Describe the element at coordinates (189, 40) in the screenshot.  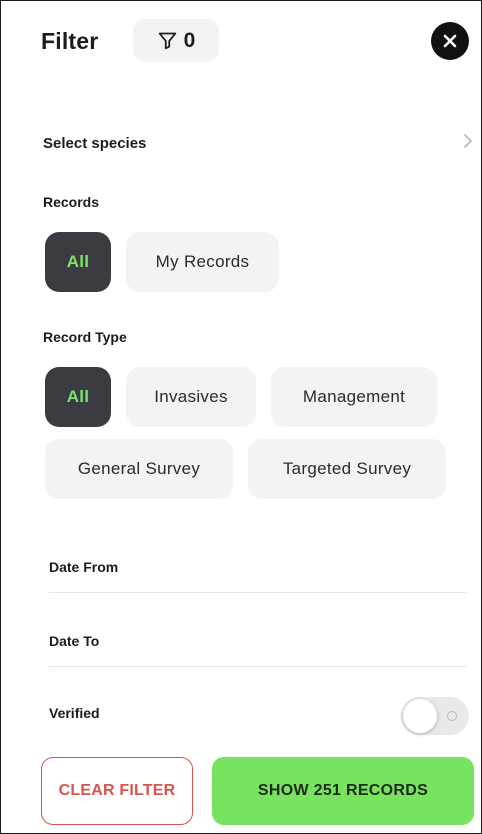
I see `filter-count-value: 0` at that location.